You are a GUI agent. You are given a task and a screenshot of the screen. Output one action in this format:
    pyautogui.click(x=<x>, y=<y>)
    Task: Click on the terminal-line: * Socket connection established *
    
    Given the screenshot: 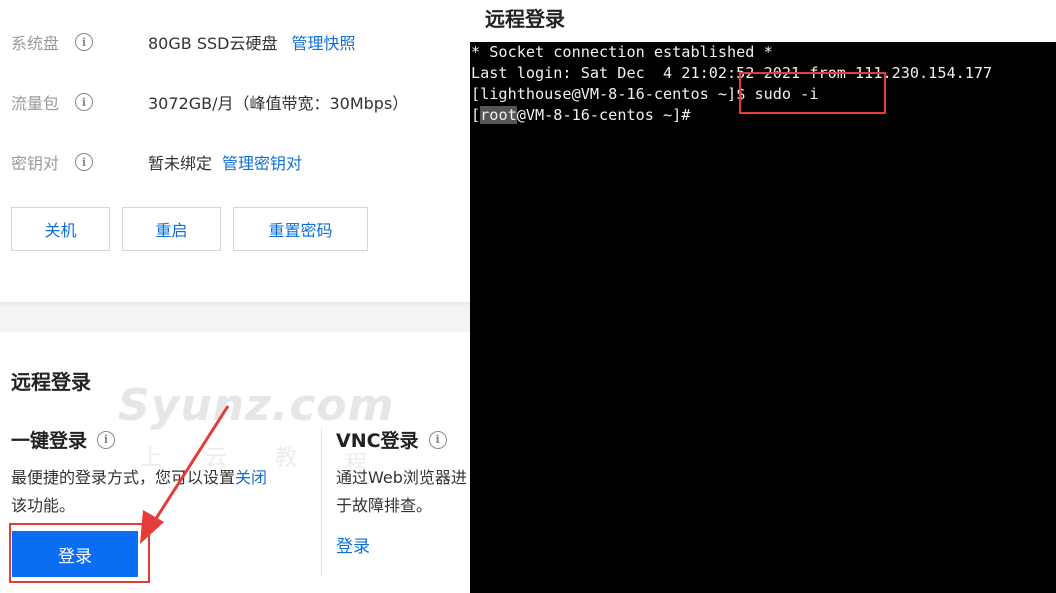 What is the action you would take?
    pyautogui.click(x=622, y=52)
    